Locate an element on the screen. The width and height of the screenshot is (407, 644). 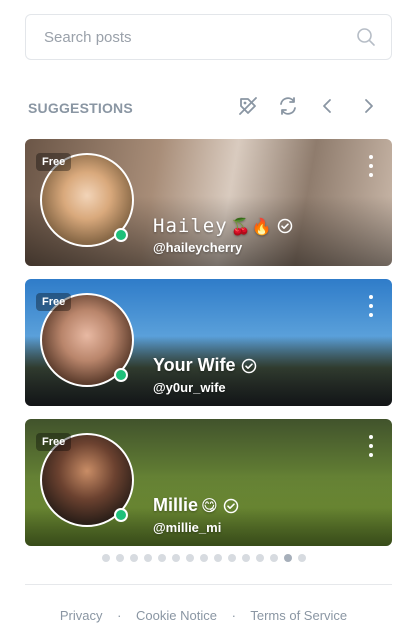
refresh-button is located at coordinates (288, 108).